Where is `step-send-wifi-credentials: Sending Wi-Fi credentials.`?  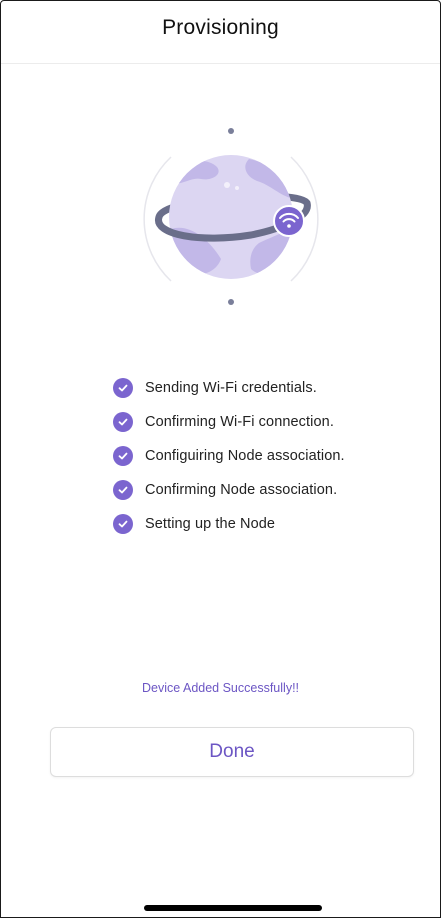 step-send-wifi-credentials: Sending Wi-Fi credentials. is located at coordinates (229, 388).